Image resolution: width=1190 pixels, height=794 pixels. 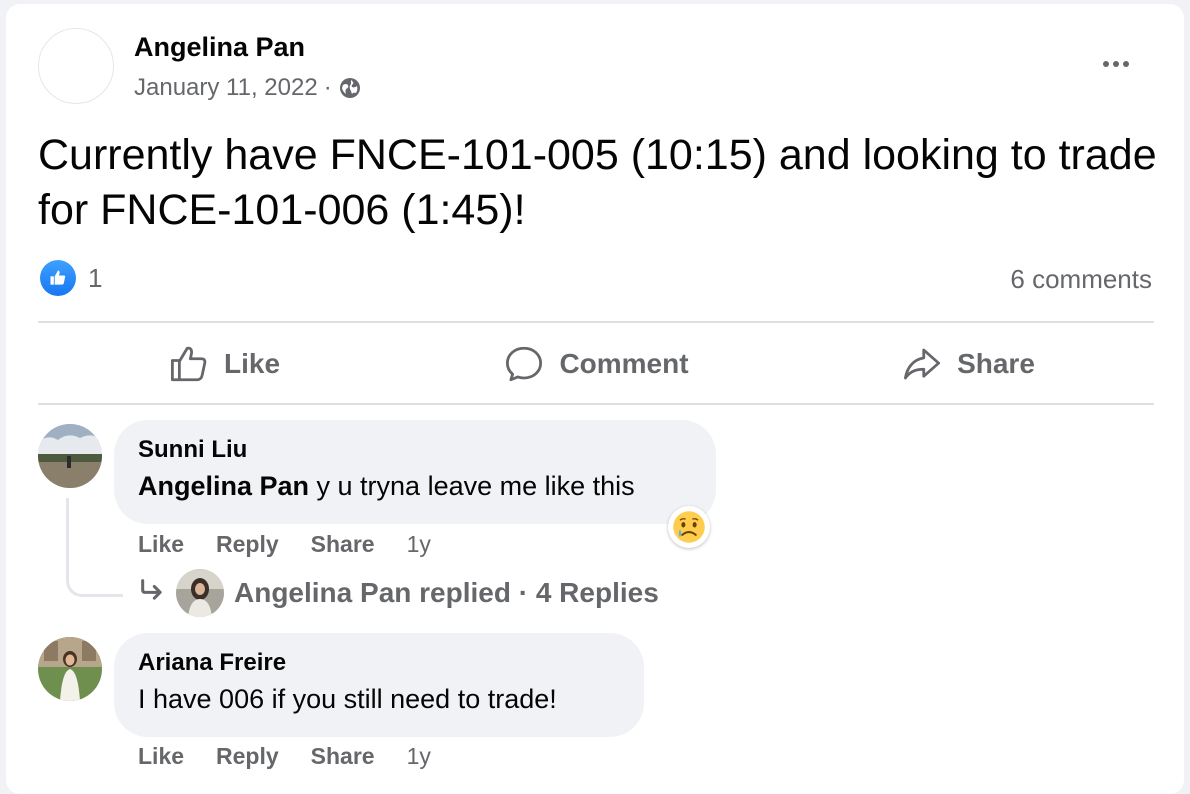 I want to click on comment-mention: Angelina Pan, so click(x=223, y=486).